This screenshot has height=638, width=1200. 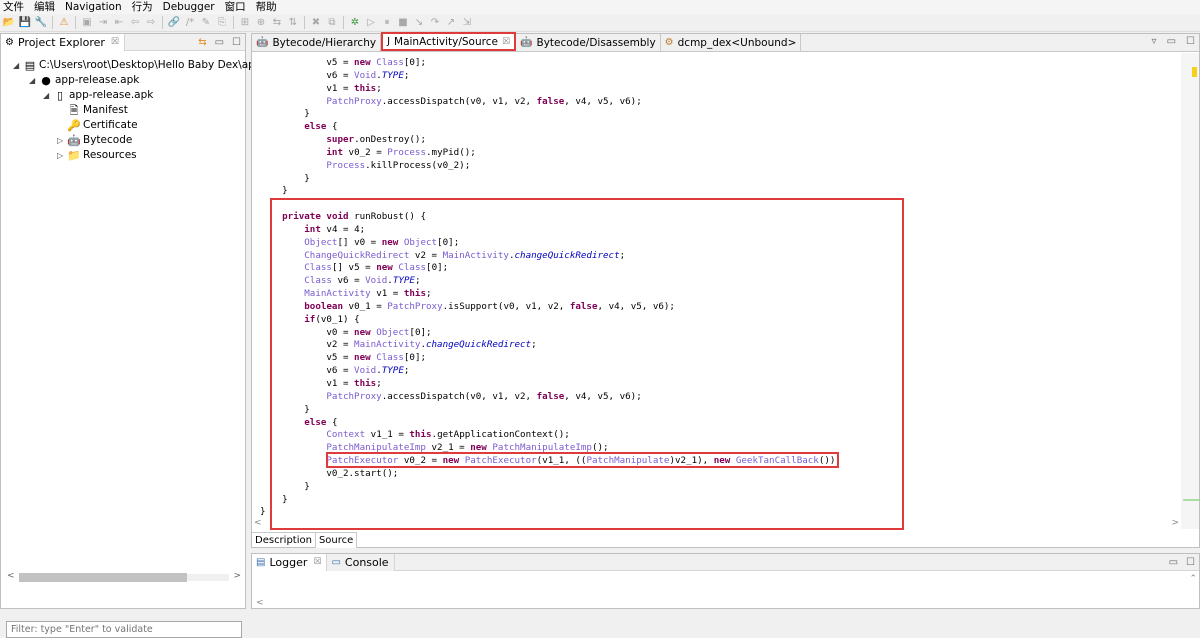 What do you see at coordinates (435, 23) in the screenshot?
I see `step-over-icon: ↷` at bounding box center [435, 23].